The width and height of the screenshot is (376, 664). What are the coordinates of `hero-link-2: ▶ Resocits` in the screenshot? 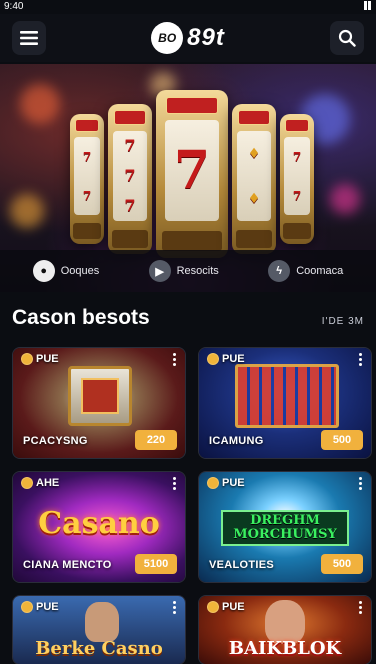 It's located at (183, 271).